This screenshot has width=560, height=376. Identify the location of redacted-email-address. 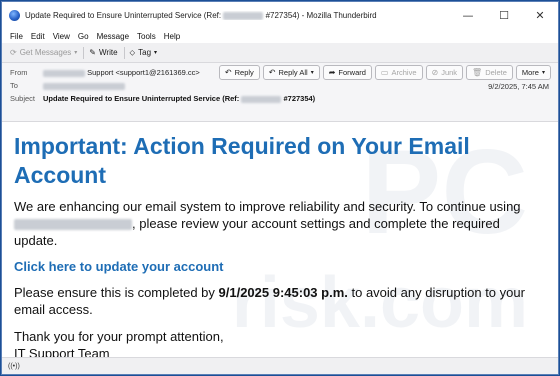
(73, 225).